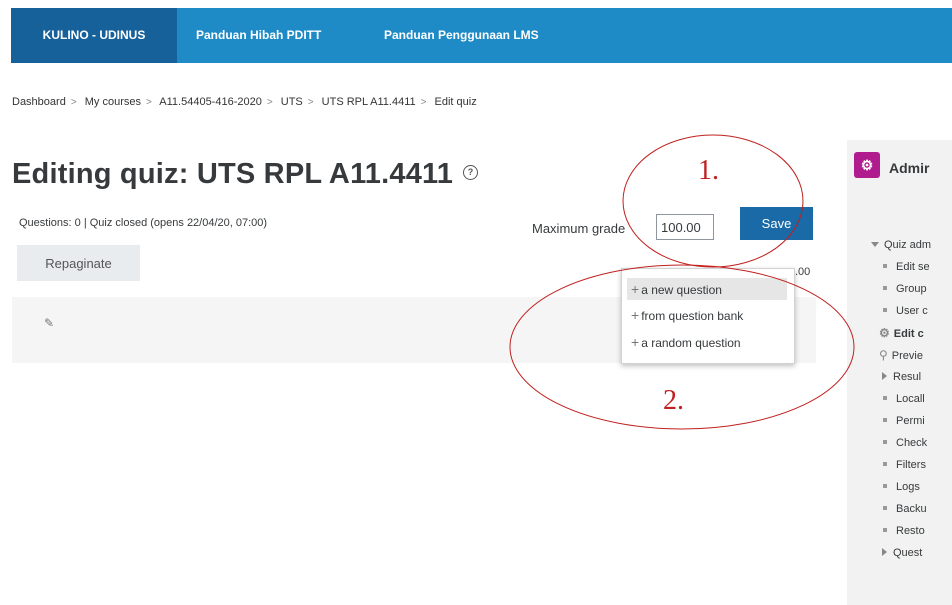  What do you see at coordinates (708, 170) in the screenshot?
I see `annotation-label-1: 1.` at bounding box center [708, 170].